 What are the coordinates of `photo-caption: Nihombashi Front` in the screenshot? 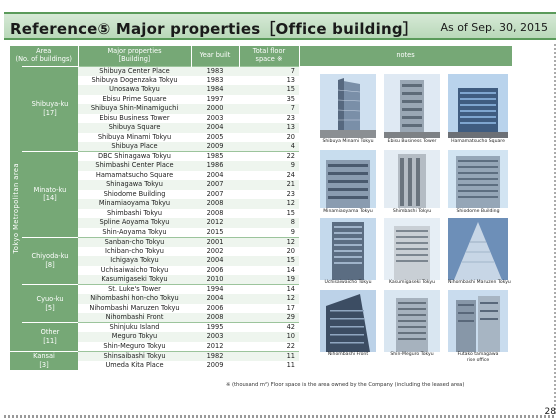 It's located at (348, 354).